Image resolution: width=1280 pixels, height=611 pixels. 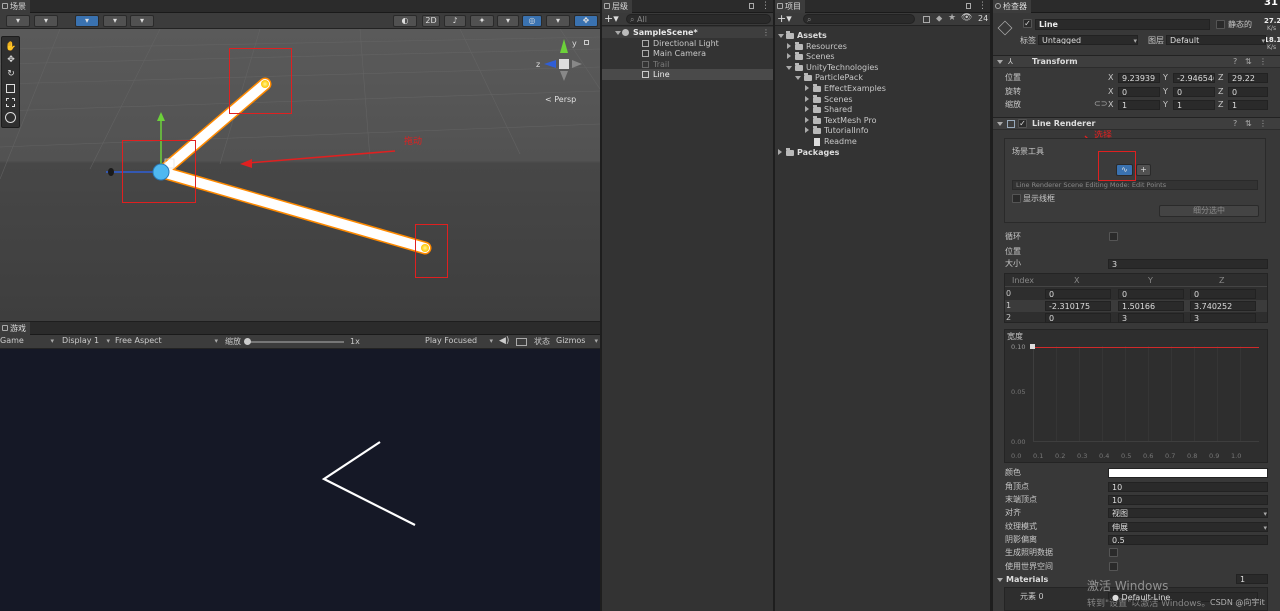 I want to click on scale-y-field: 1, so click(x=1194, y=105).